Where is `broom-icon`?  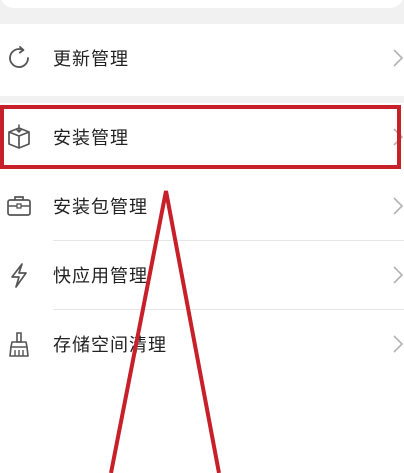
broom-icon is located at coordinates (19, 344).